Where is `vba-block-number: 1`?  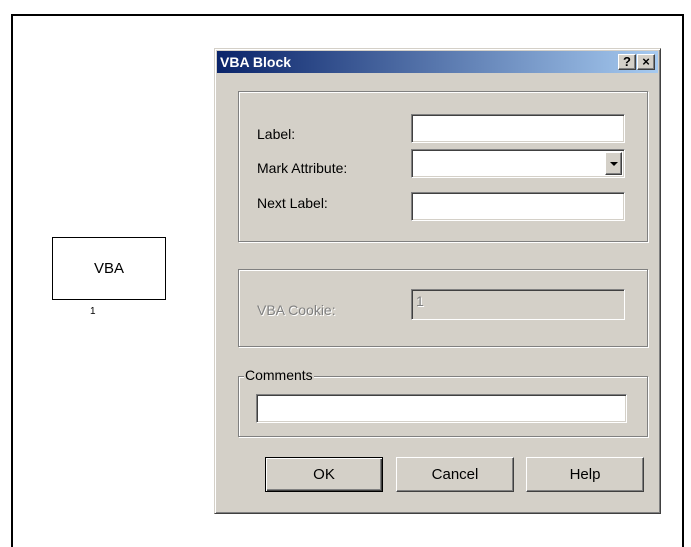
vba-block-number: 1 is located at coordinates (93, 311).